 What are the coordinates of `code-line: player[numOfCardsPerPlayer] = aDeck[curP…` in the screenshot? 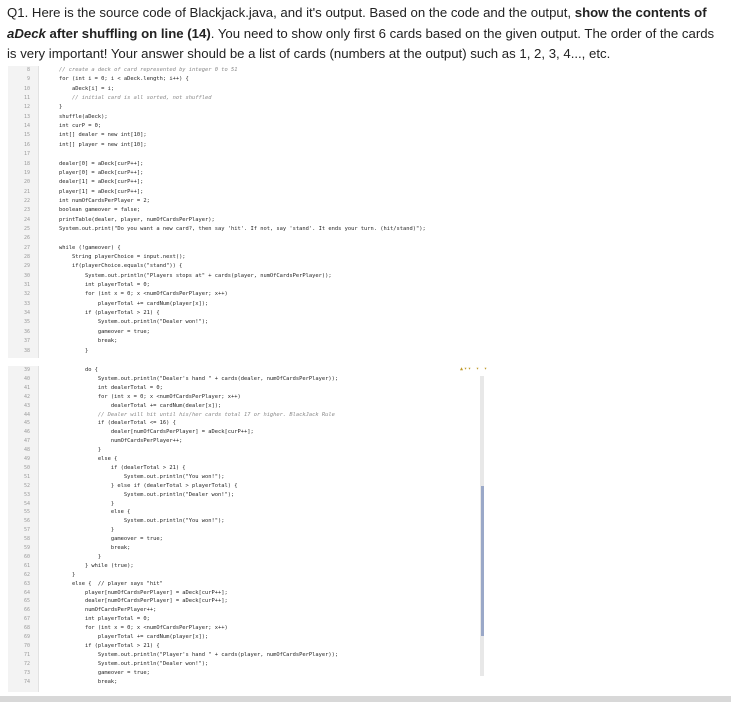 It's located at (137, 592).